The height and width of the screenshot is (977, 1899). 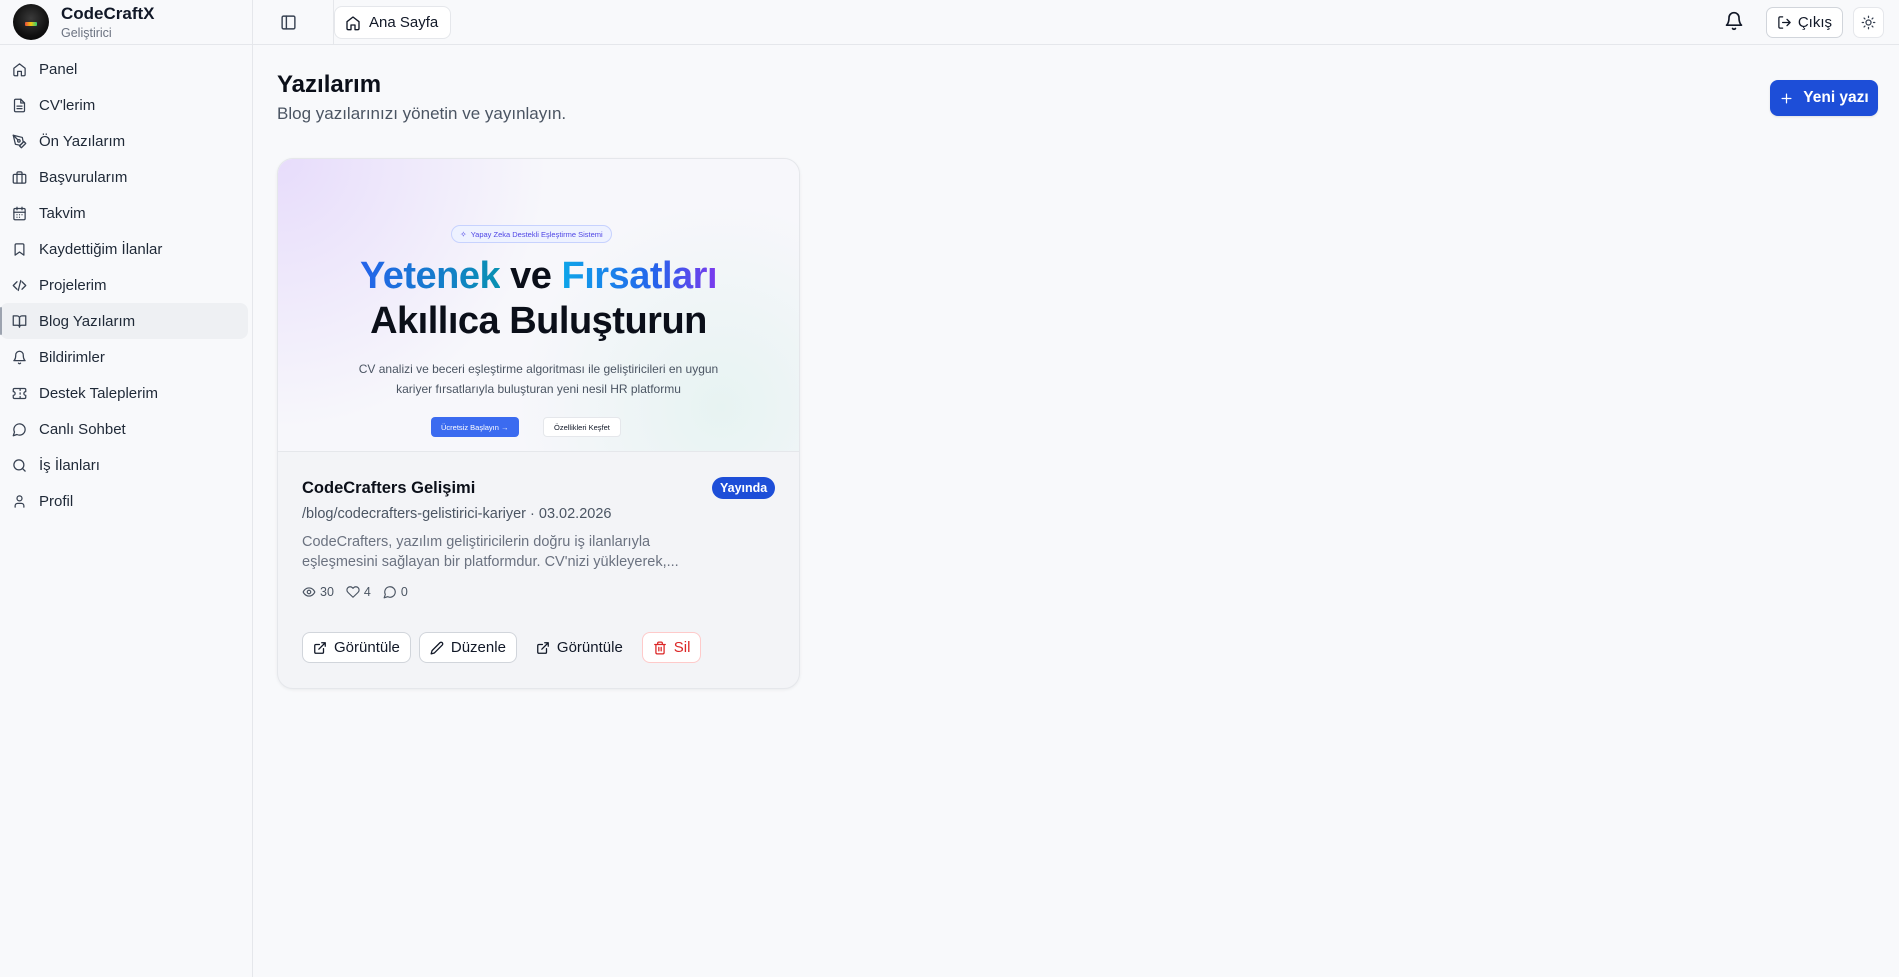 I want to click on ticket-icon, so click(x=19, y=393).